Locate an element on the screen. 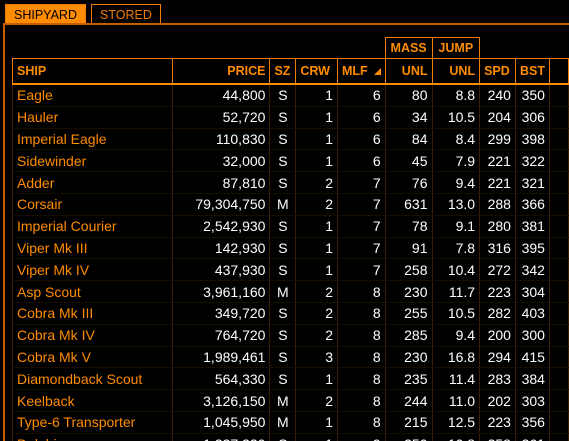 Image resolution: width=569 pixels, height=441 pixels. ship-mass-unladen: 84 is located at coordinates (408, 139).